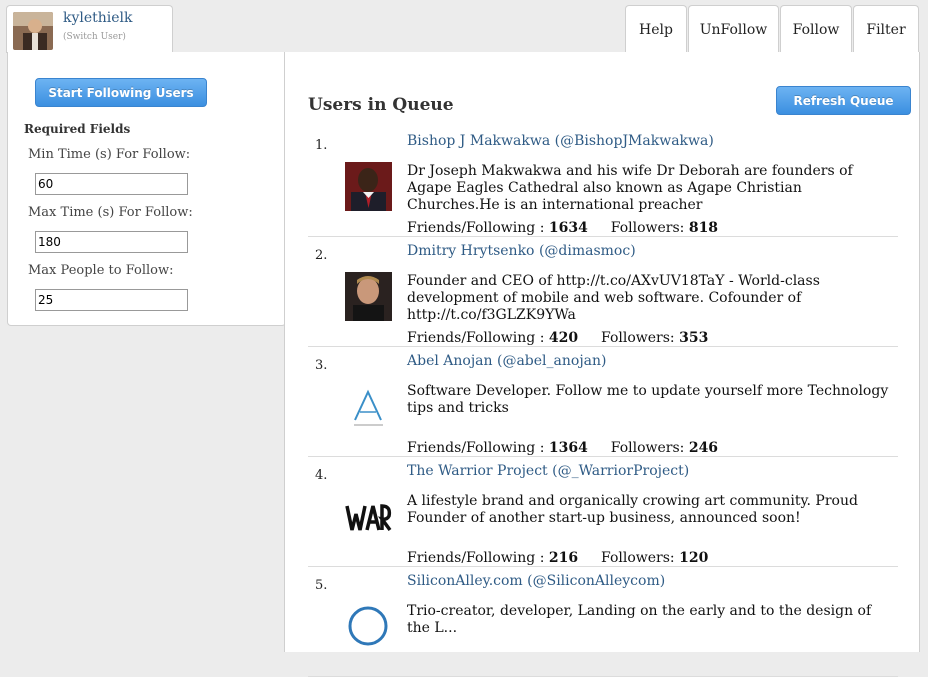 The image size is (928, 677). What do you see at coordinates (548, 471) in the screenshot?
I see `user-name-link: The Warrior Project (@_WarriorProject)` at bounding box center [548, 471].